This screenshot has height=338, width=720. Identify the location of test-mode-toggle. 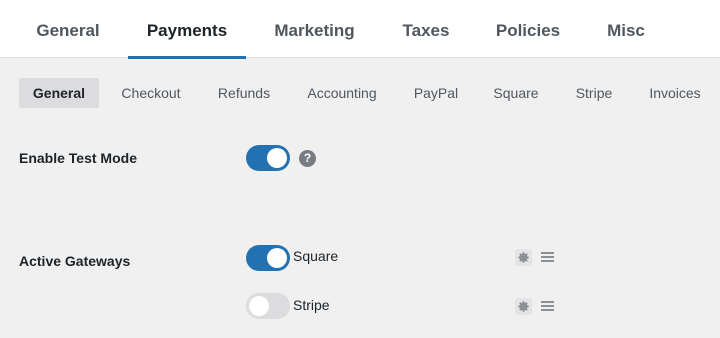
(268, 158).